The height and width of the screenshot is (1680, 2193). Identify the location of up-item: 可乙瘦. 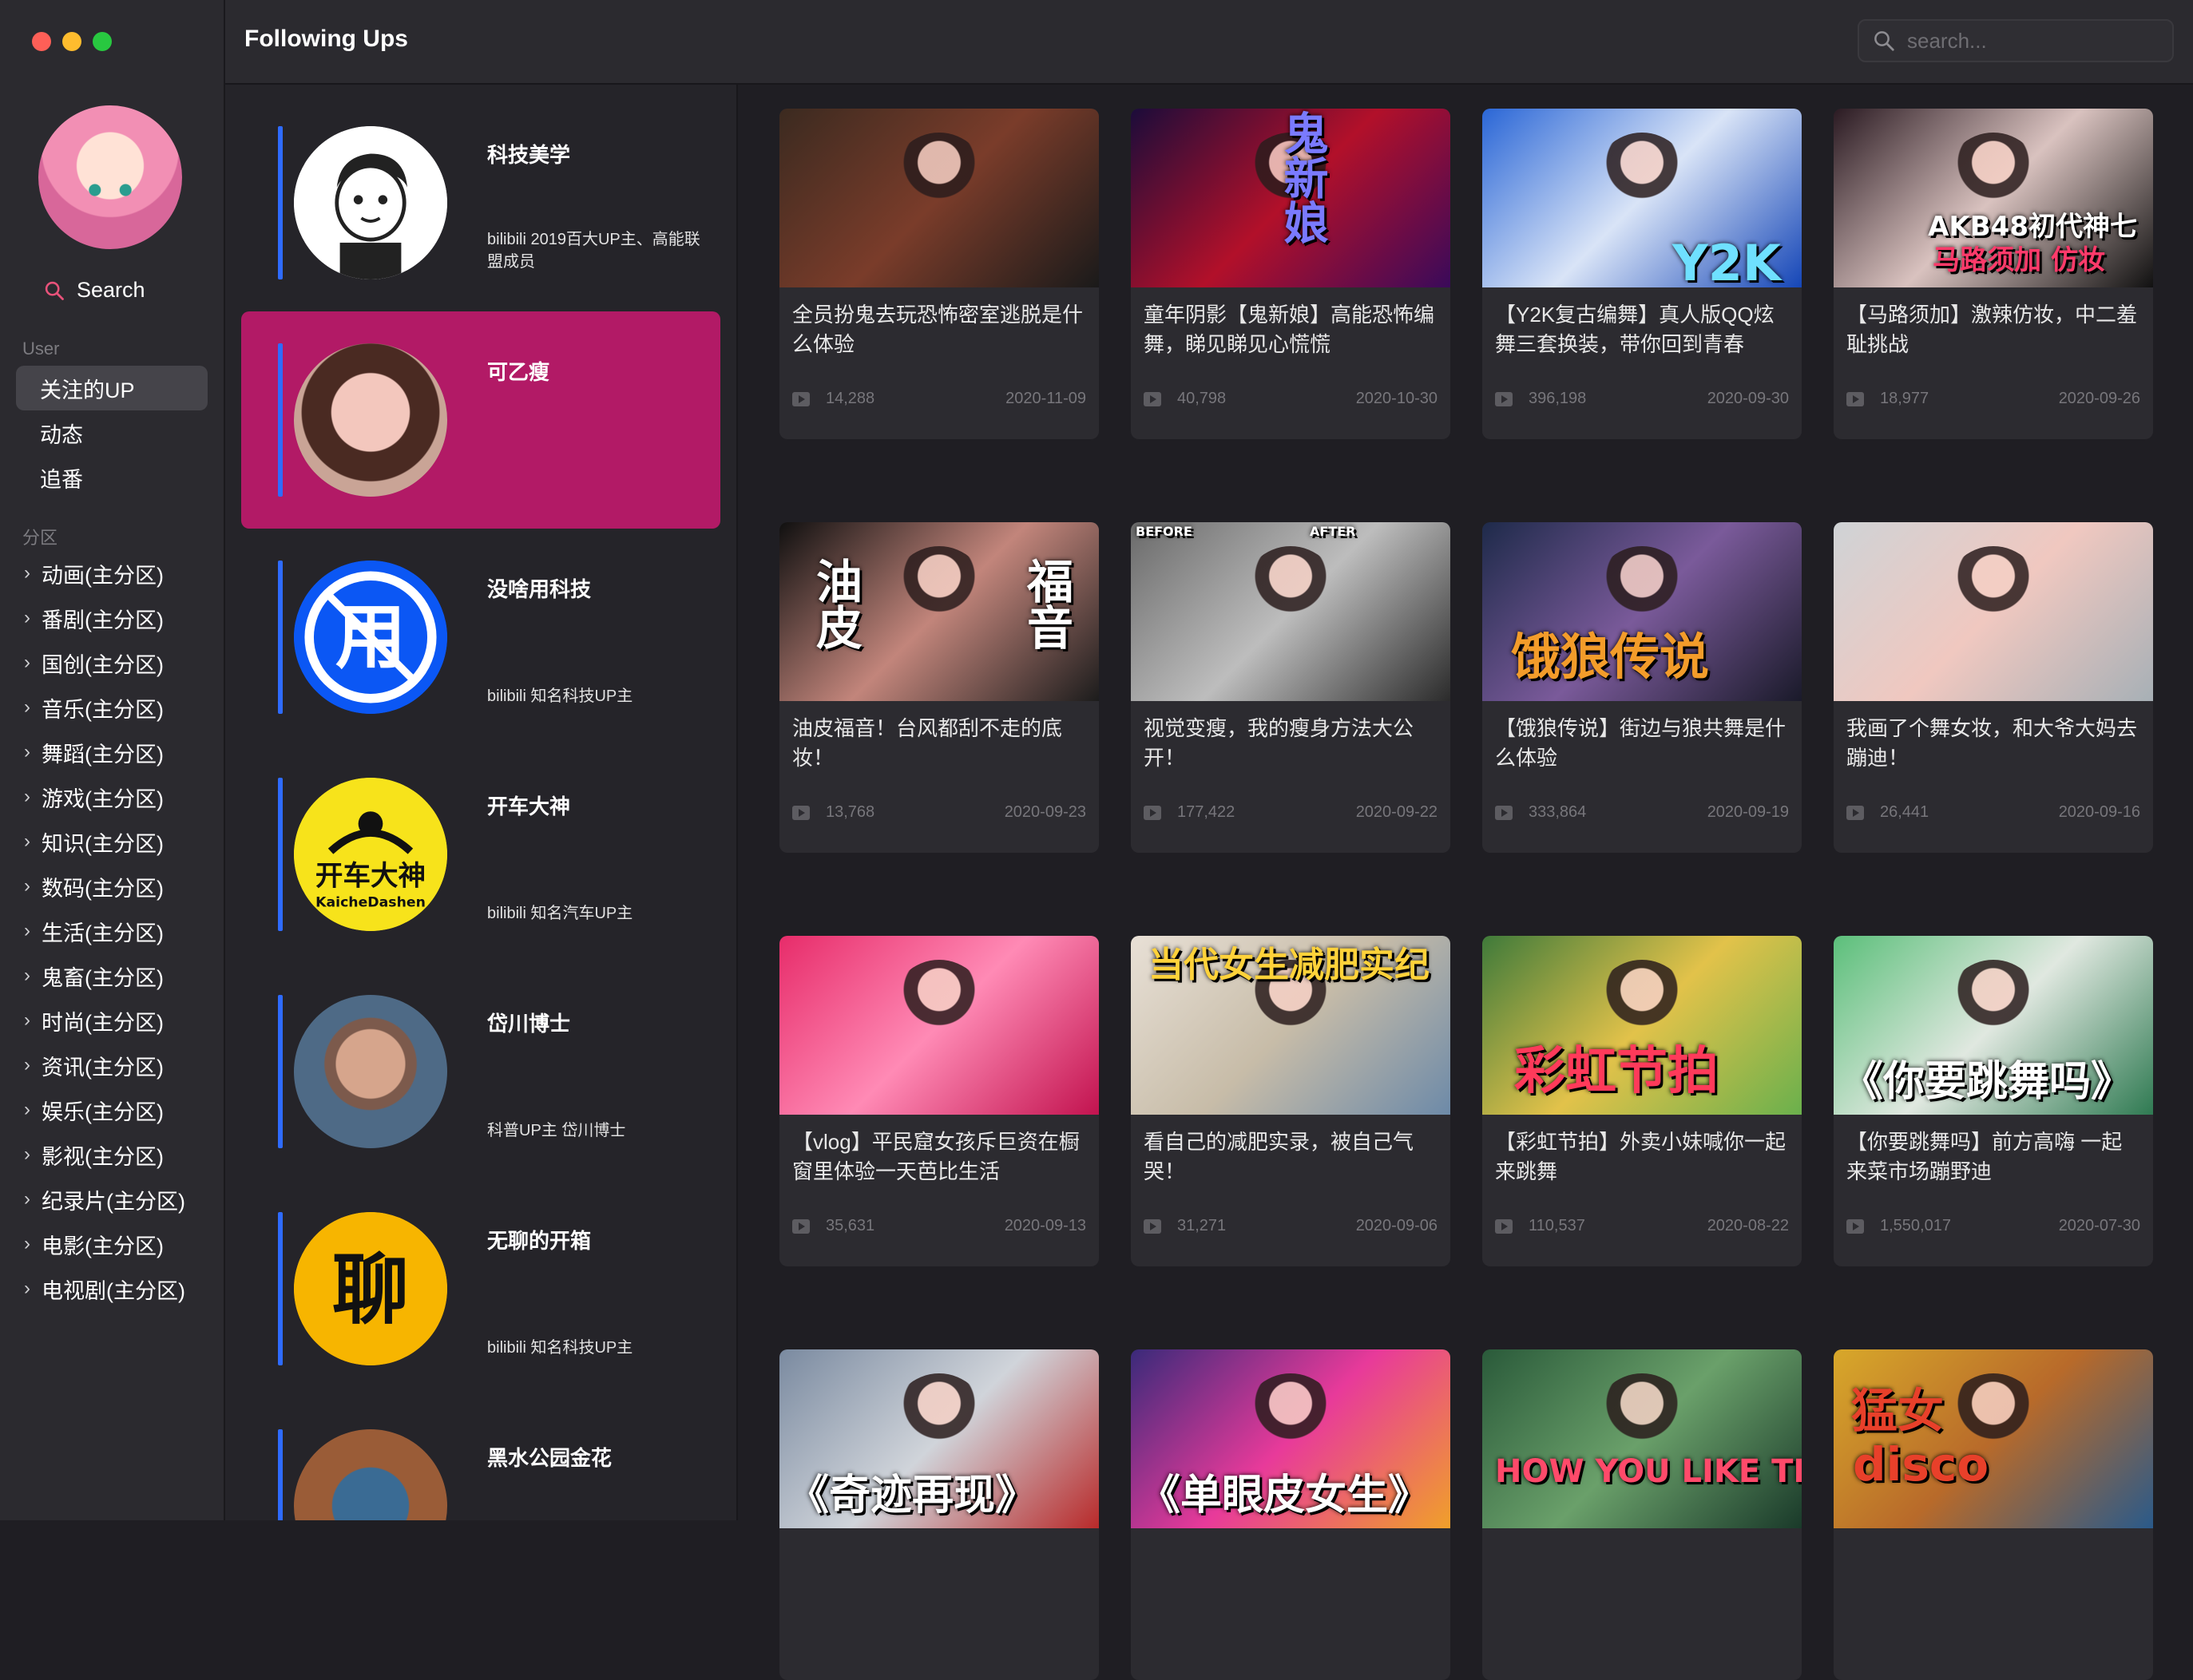
(480, 420).